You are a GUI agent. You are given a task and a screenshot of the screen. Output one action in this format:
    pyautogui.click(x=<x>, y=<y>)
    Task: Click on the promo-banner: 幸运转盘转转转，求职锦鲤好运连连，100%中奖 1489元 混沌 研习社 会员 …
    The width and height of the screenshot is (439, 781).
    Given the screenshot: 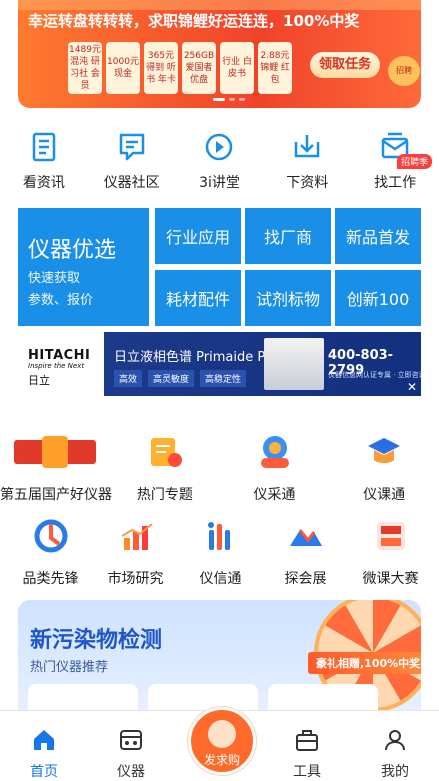 What is the action you would take?
    pyautogui.click(x=219, y=54)
    